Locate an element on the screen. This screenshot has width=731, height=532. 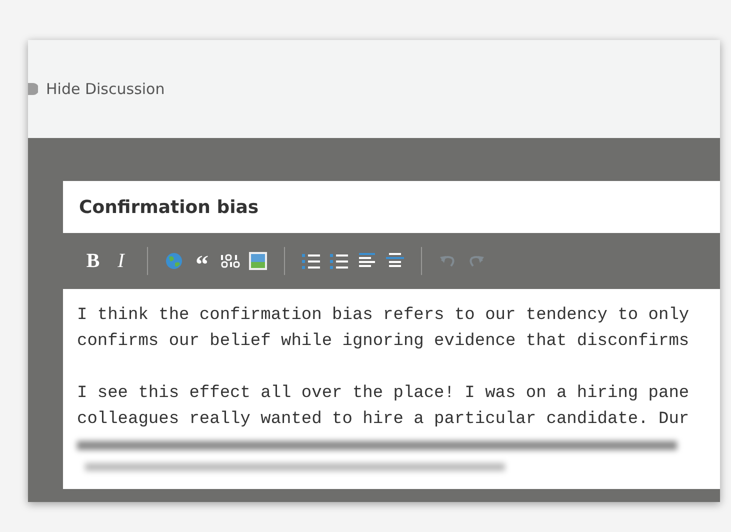
body-paragraph: I think the confirmation bias refers to our tendency to only confirms our belief while ignoring evidence that disconfirms is located at coordinates (383, 329).